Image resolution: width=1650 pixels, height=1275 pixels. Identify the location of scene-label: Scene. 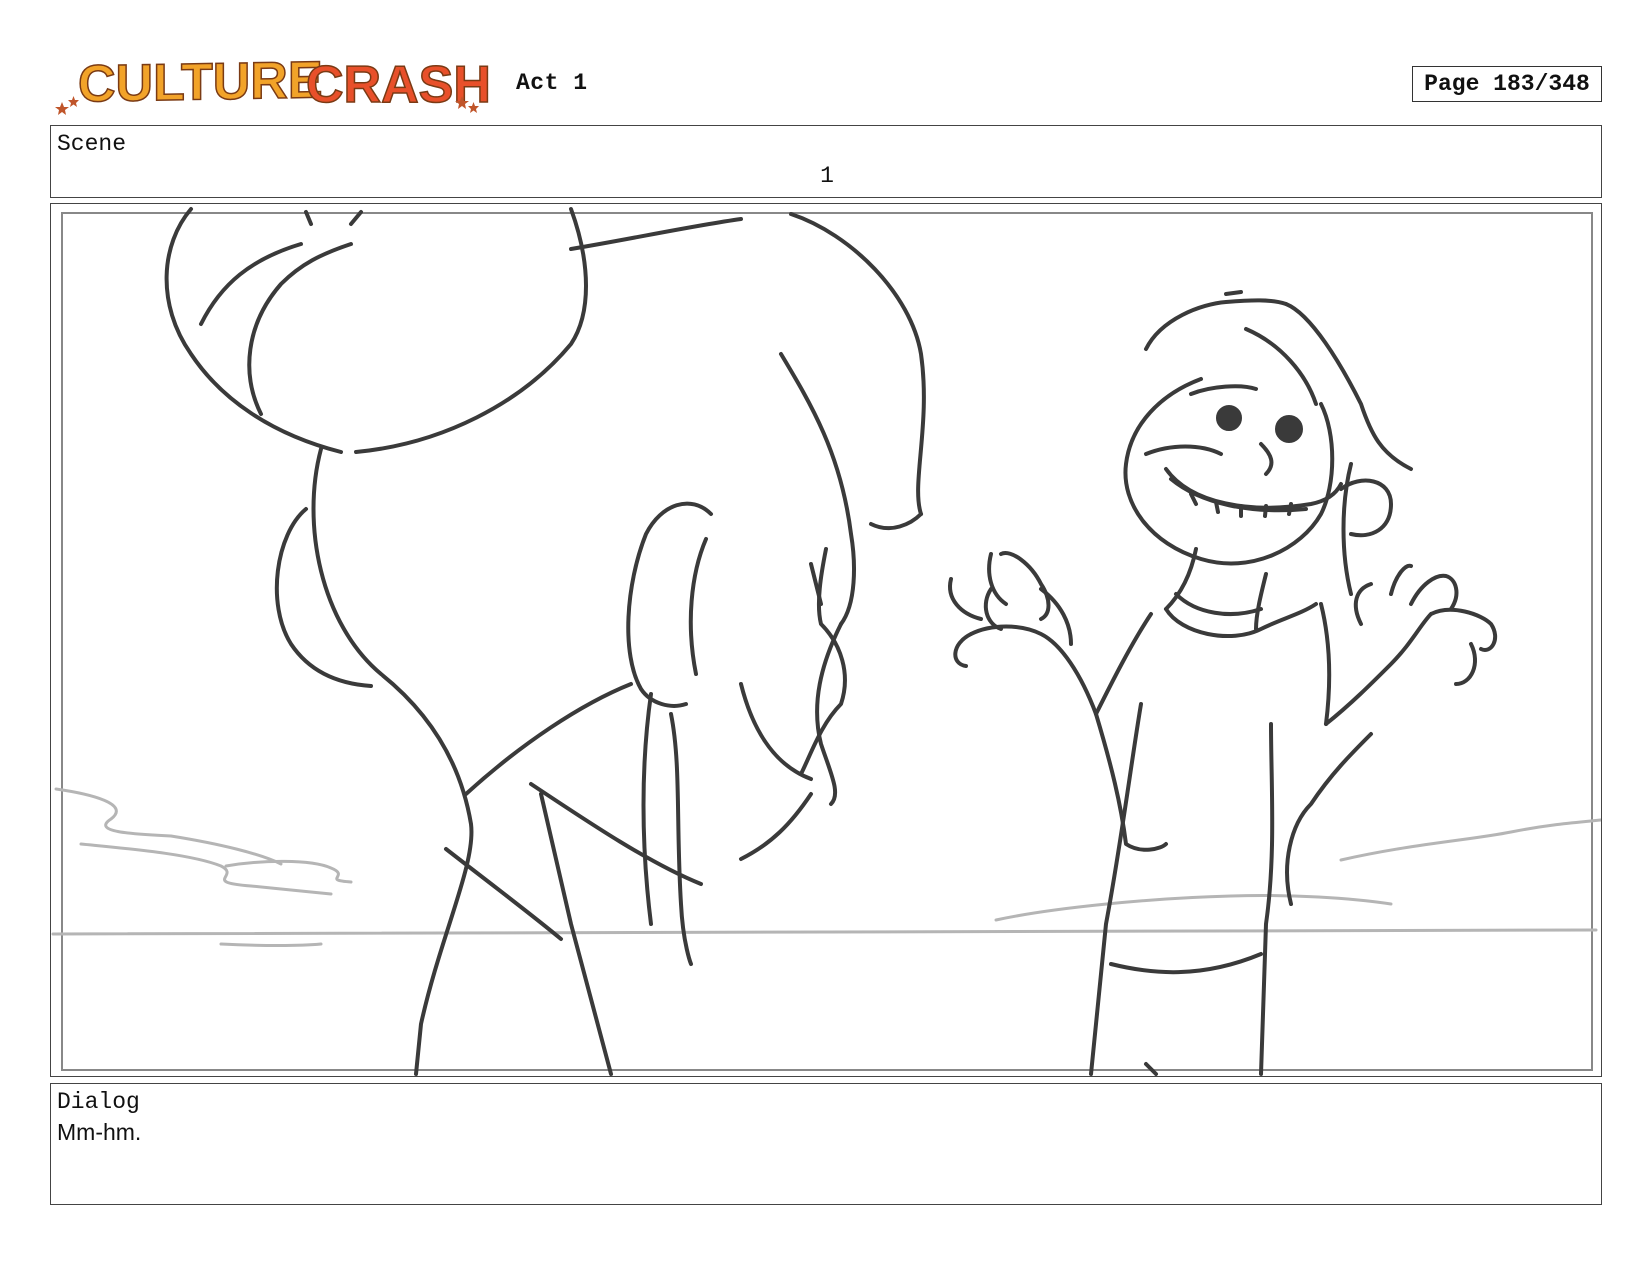
(92, 144).